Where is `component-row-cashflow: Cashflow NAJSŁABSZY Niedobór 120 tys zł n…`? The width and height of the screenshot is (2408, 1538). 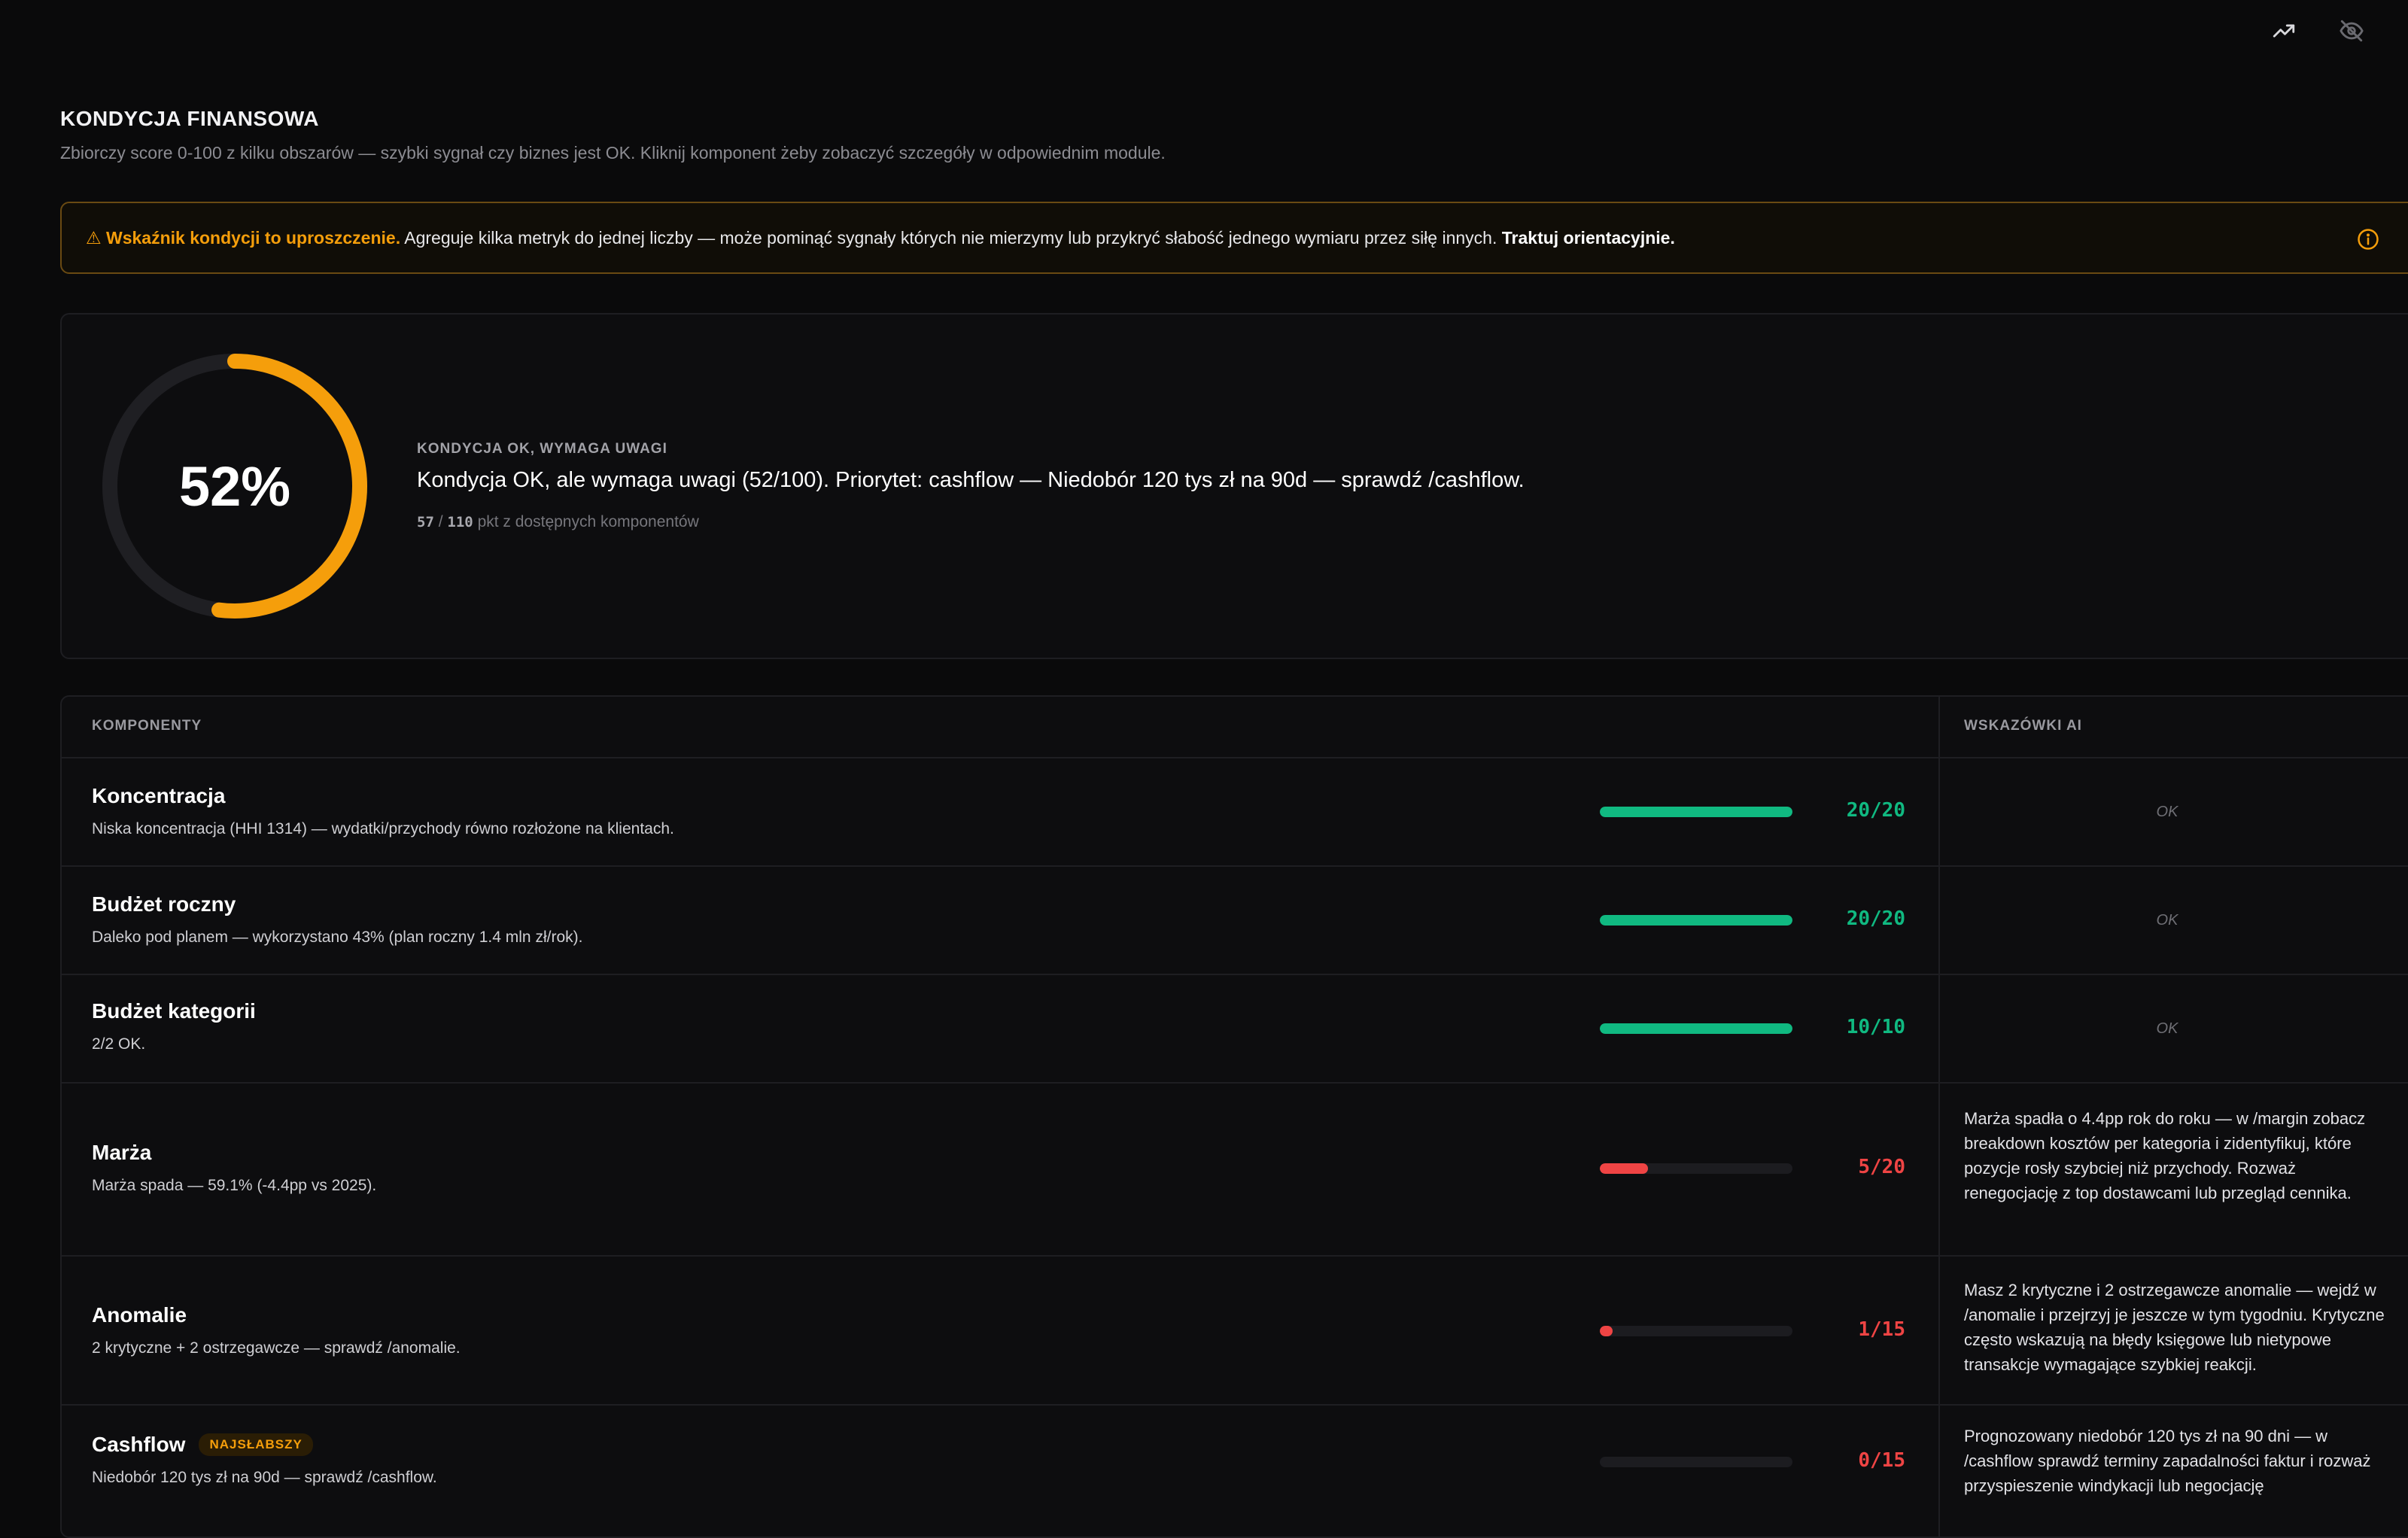 component-row-cashflow: Cashflow NAJSŁABSZY Niedobór 120 tys zł n… is located at coordinates (1235, 1471).